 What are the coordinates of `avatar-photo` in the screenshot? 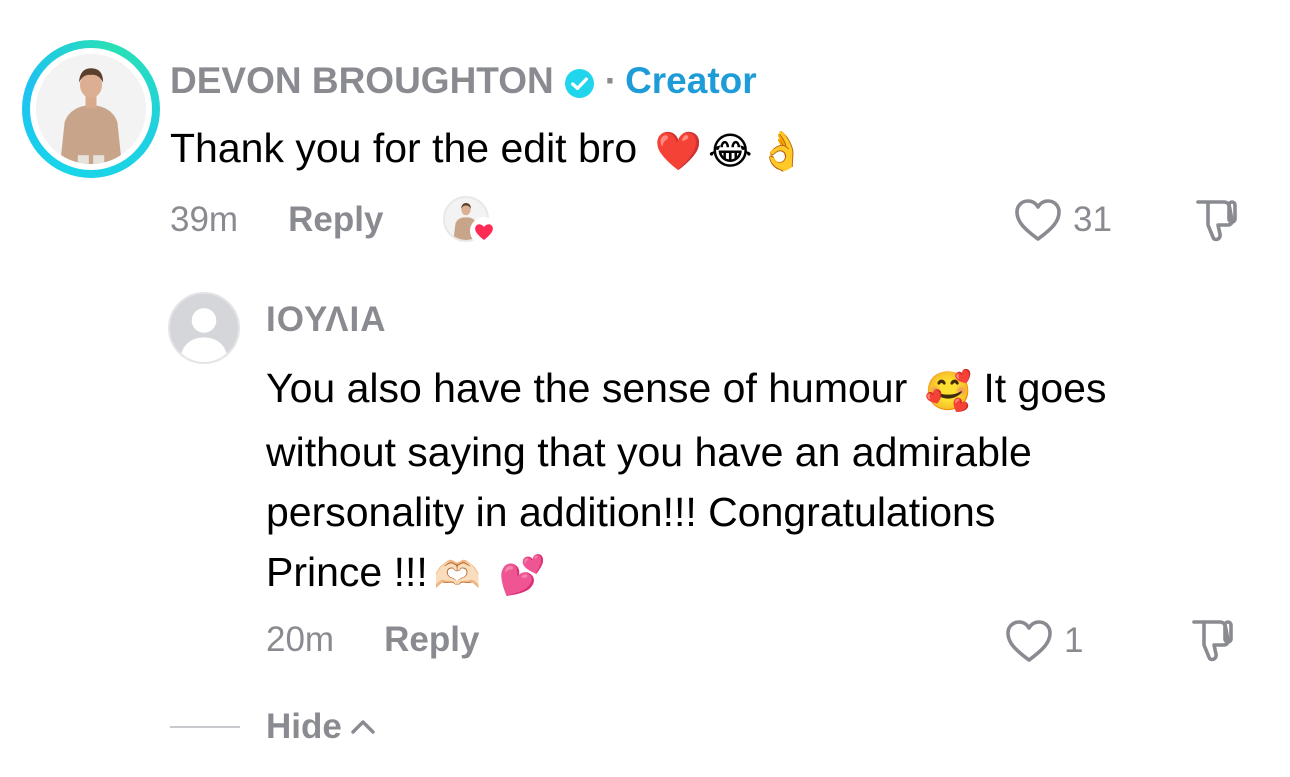 It's located at (91, 109).